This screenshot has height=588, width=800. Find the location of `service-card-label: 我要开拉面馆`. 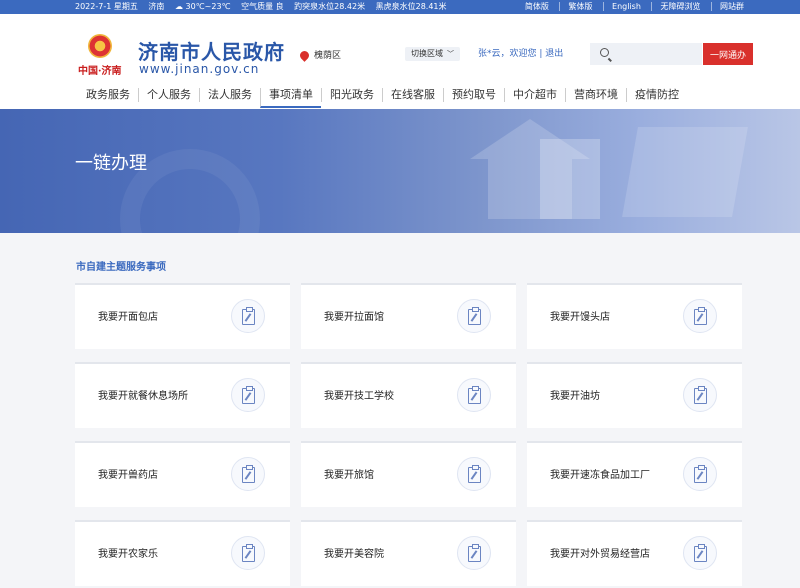

service-card-label: 我要开拉面馆 is located at coordinates (354, 317).